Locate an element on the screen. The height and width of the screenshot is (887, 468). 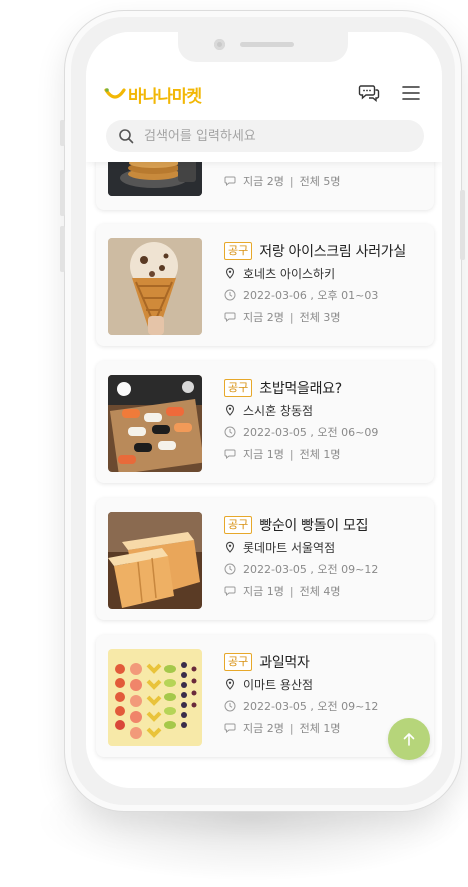
app-logo: 바나나마켓 is located at coordinates (153, 94).